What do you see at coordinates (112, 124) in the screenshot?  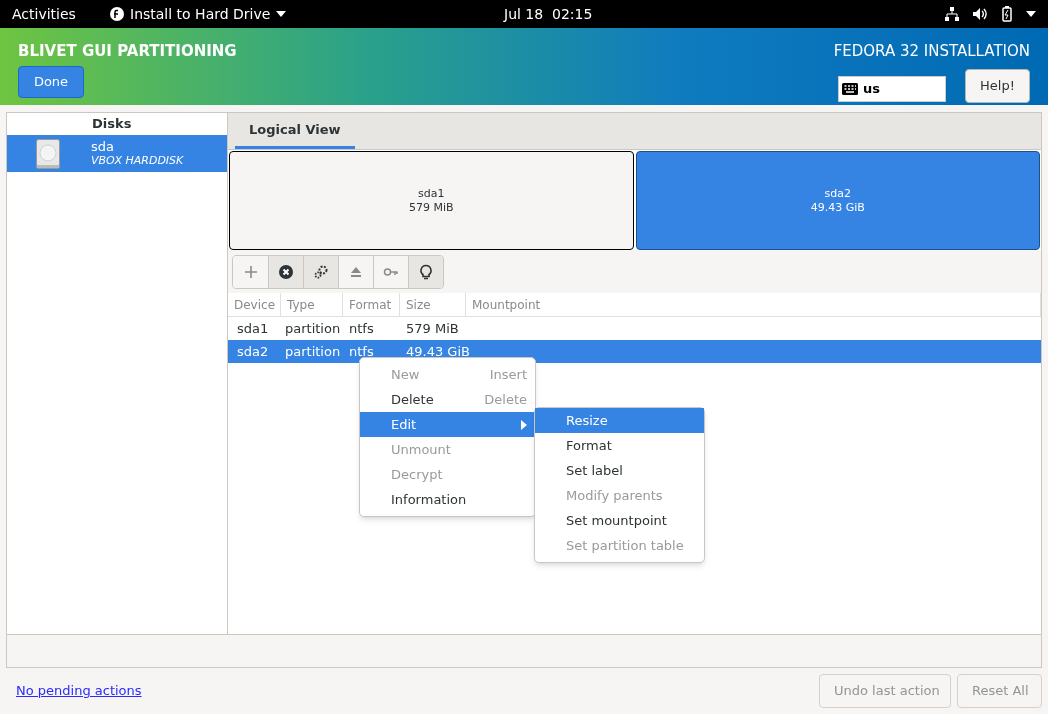 I see `column-header: Disks` at bounding box center [112, 124].